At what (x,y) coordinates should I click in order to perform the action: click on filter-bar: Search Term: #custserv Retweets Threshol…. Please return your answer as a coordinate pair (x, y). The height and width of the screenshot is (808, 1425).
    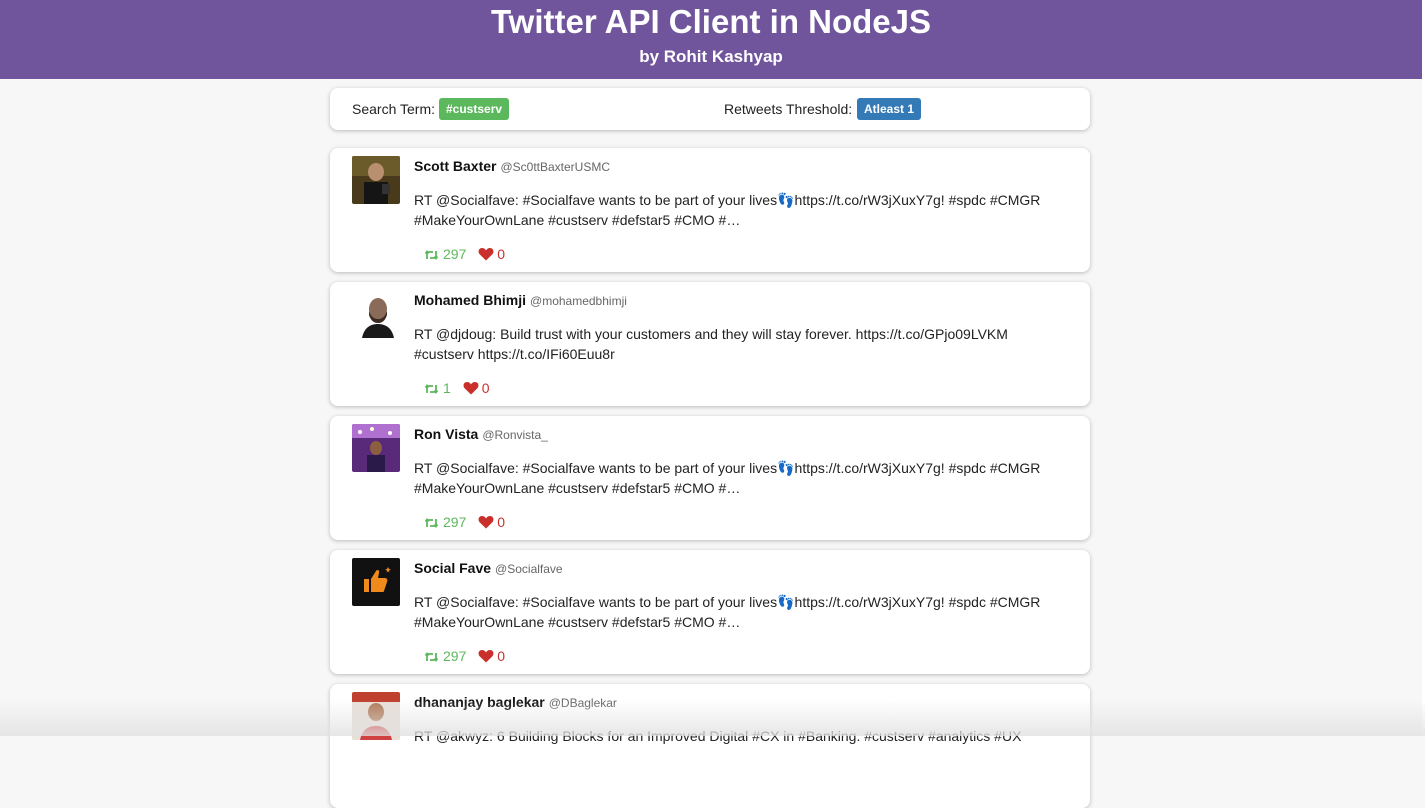
    Looking at the image, I should click on (710, 109).